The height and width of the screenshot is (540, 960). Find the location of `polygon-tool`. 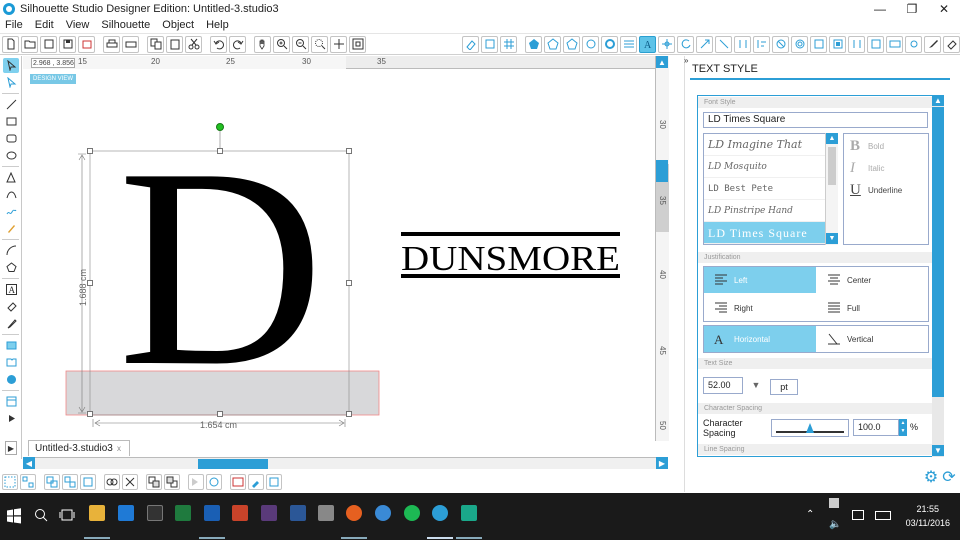

polygon-tool is located at coordinates (11, 177).